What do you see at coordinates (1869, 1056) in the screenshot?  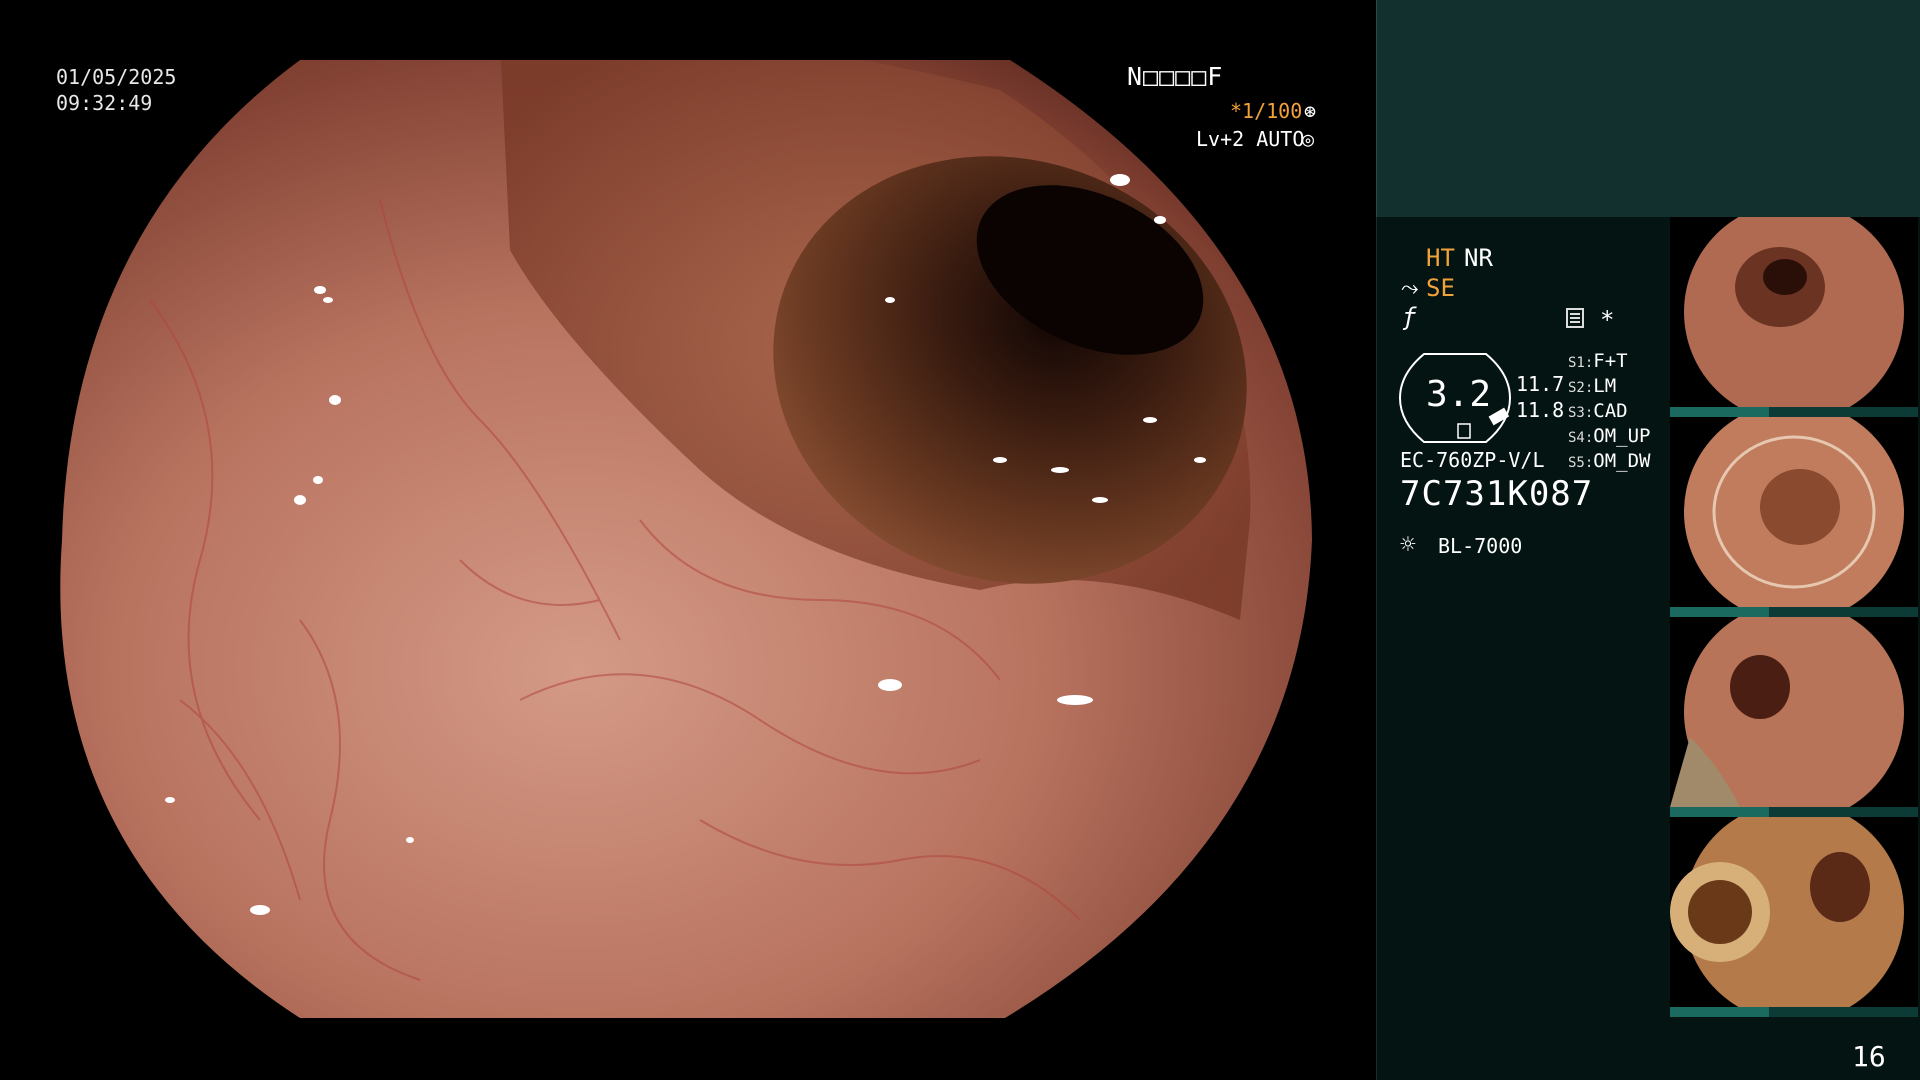 I see `page-number: 16` at bounding box center [1869, 1056].